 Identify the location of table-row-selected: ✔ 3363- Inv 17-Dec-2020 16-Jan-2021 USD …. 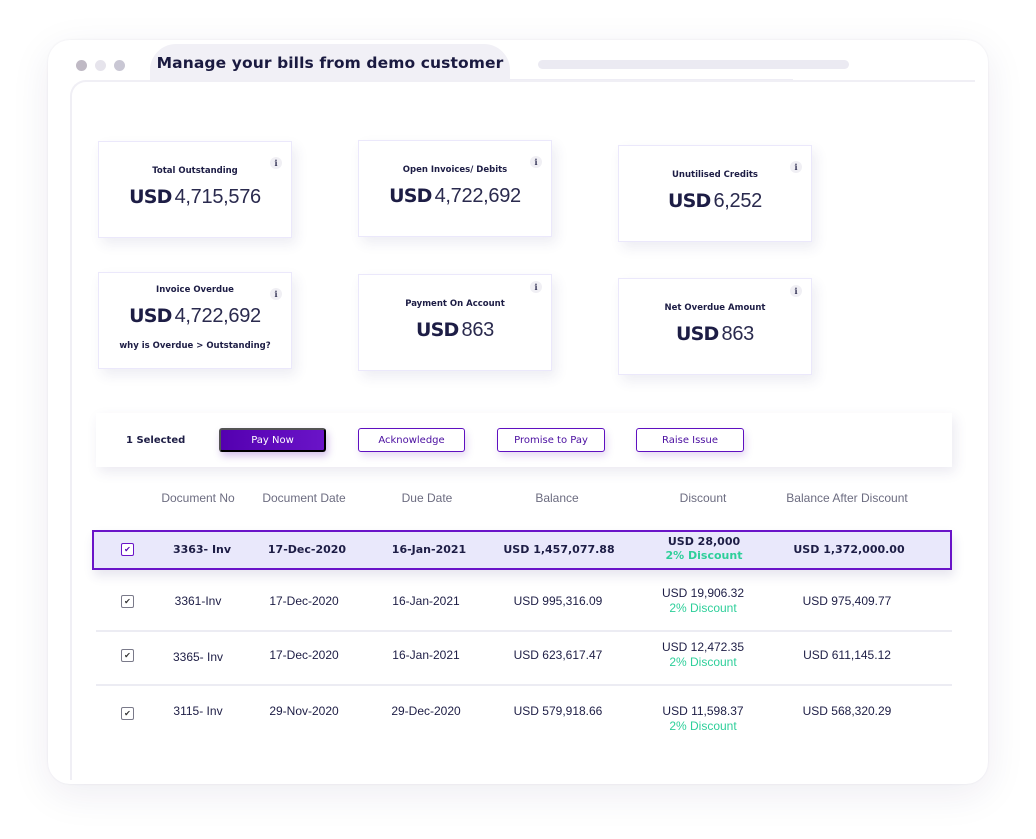
(522, 550).